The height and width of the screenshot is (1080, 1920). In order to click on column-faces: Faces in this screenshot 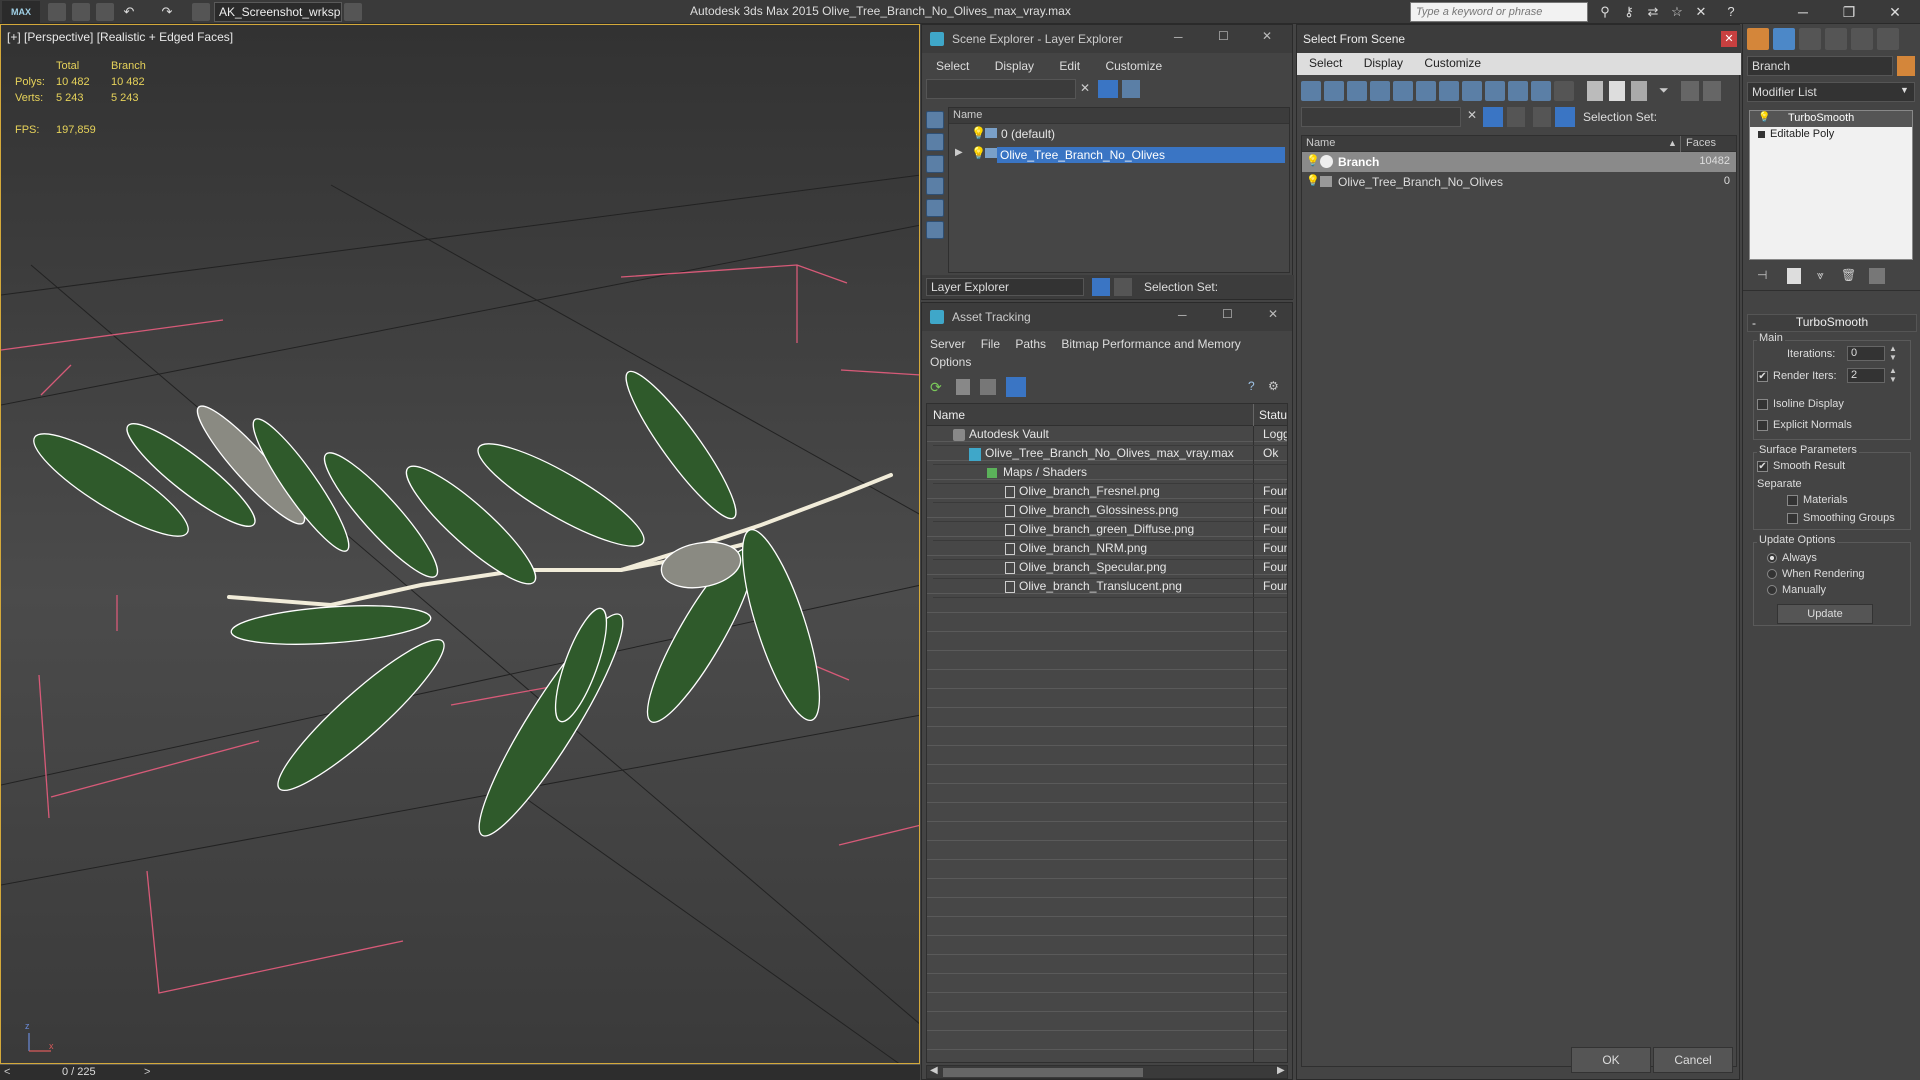, I will do `click(1701, 143)`.